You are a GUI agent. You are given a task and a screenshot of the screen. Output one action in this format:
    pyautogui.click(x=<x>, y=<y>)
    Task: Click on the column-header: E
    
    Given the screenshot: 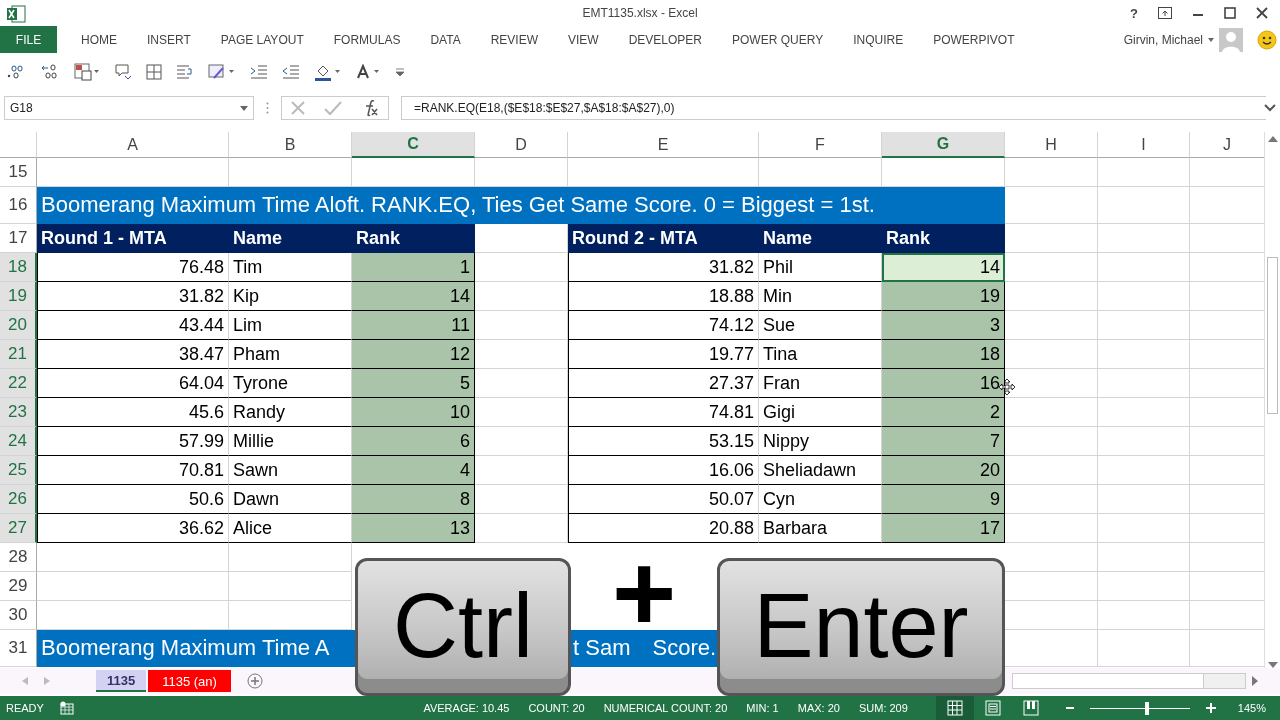 What is the action you would take?
    pyautogui.click(x=663, y=145)
    